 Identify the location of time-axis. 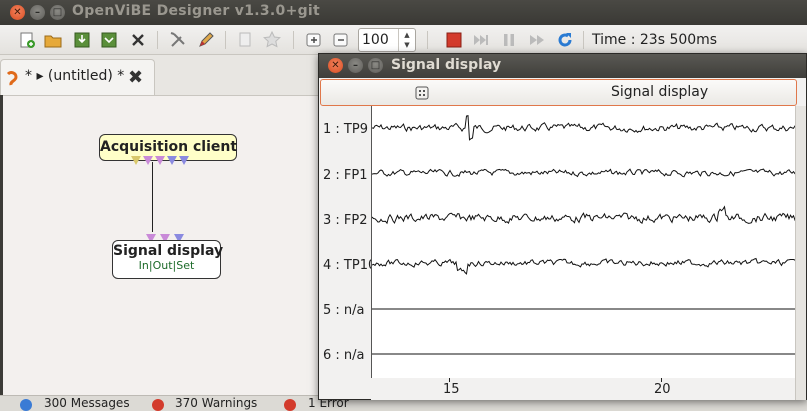
(584, 389).